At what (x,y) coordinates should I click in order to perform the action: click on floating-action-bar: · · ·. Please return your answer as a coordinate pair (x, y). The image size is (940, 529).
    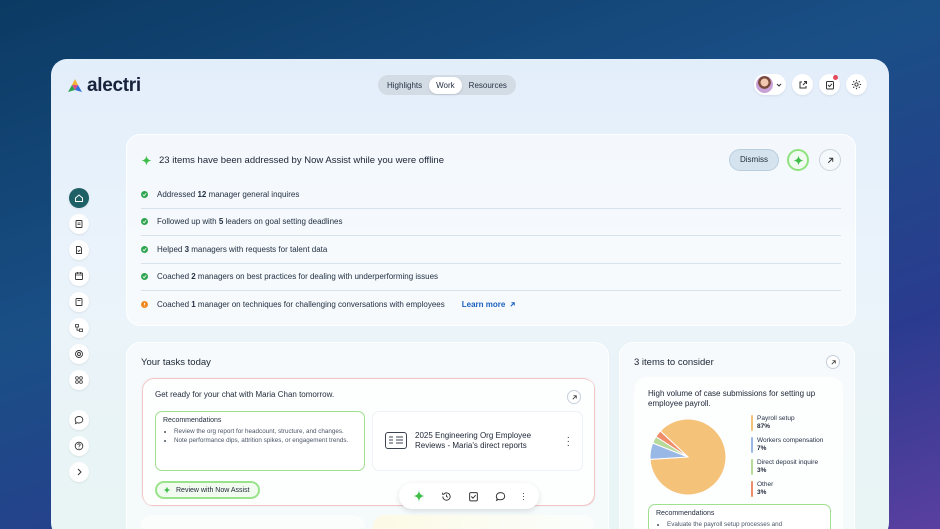
    Looking at the image, I should click on (469, 496).